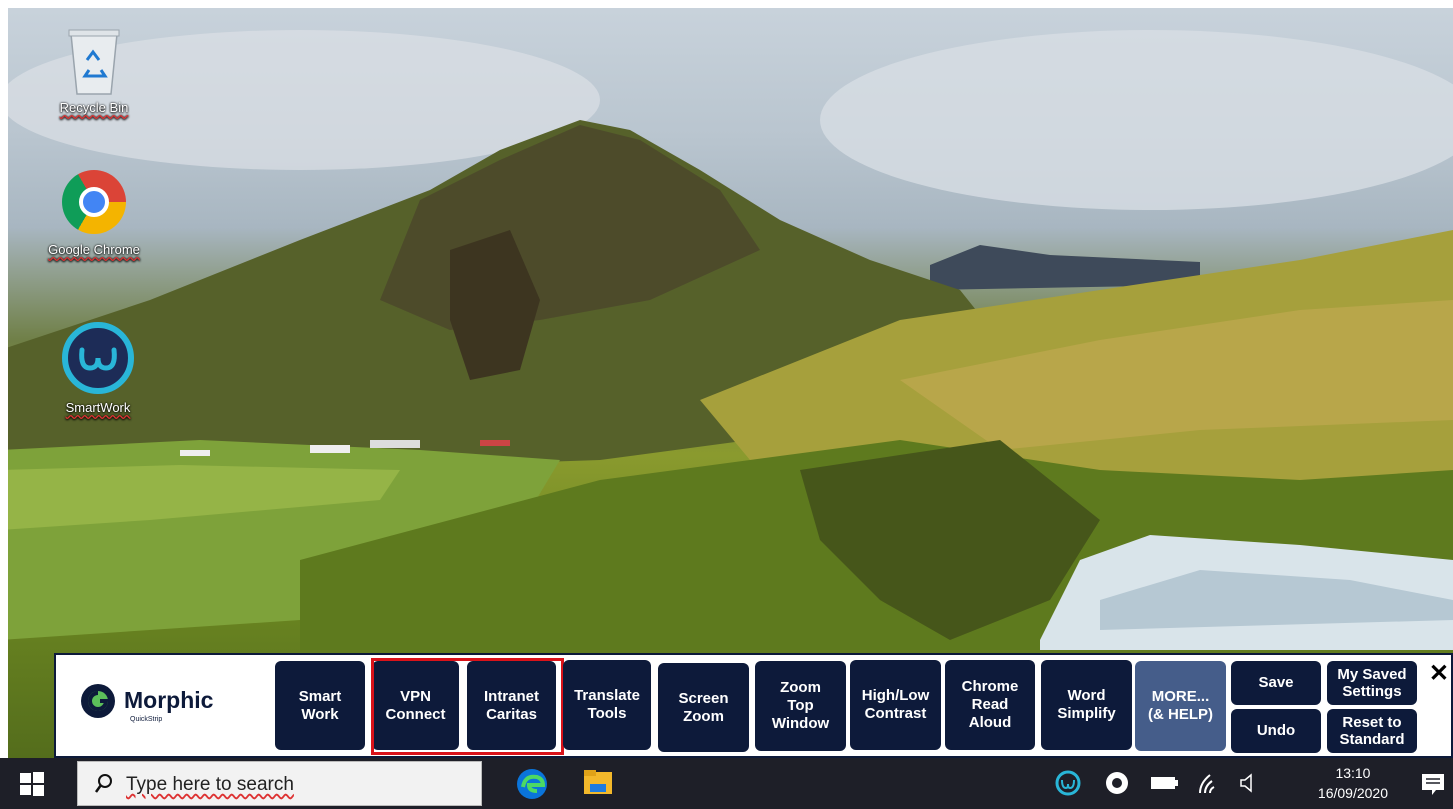 The image size is (1453, 809). I want to click on battery-tray-button, so click(1165, 785).